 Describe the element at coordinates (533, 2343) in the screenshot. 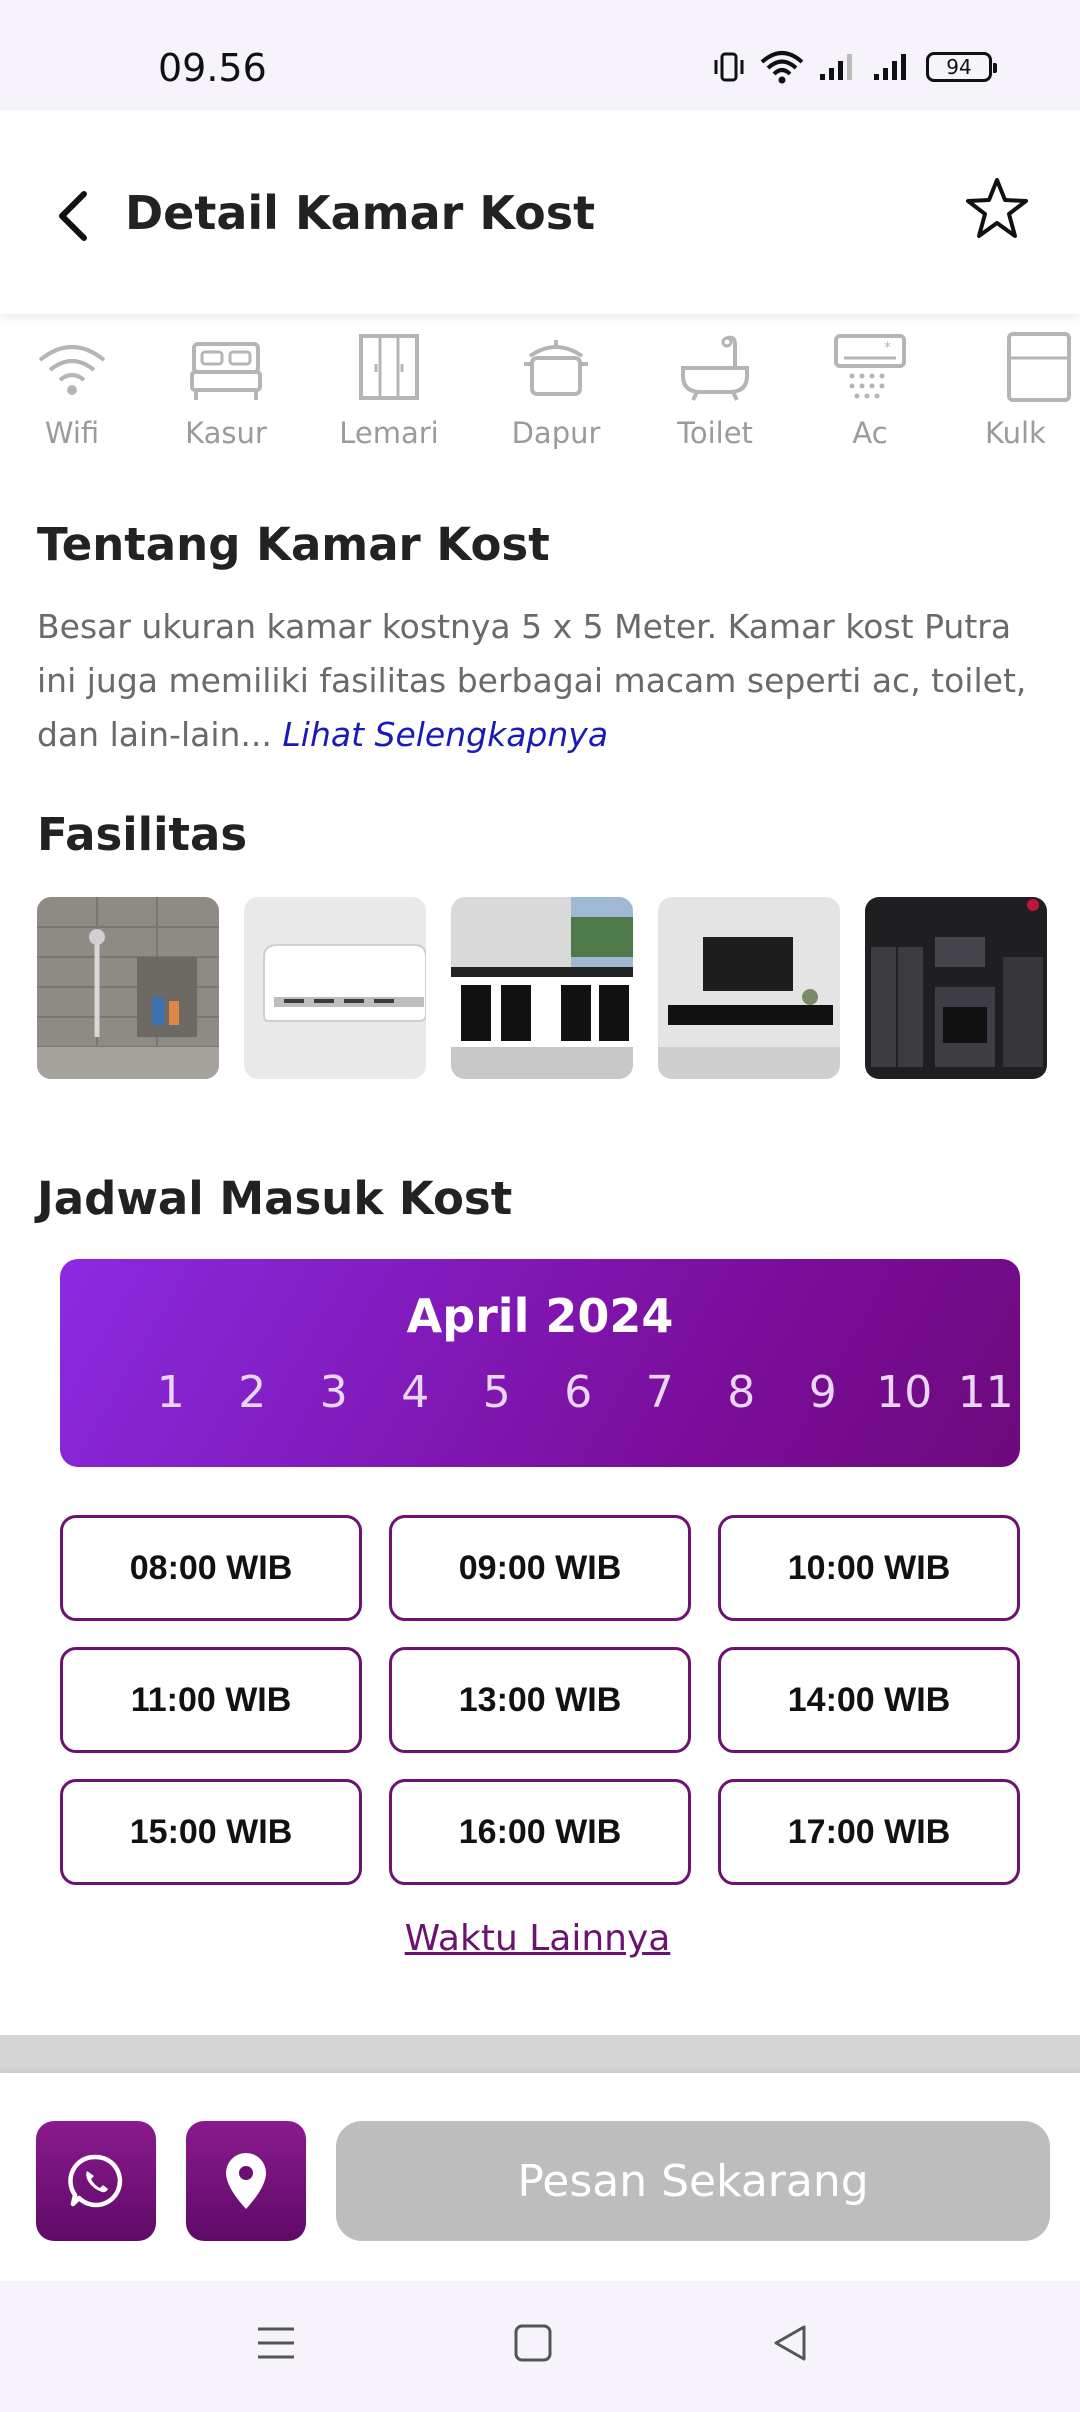

I see `home-icon` at that location.